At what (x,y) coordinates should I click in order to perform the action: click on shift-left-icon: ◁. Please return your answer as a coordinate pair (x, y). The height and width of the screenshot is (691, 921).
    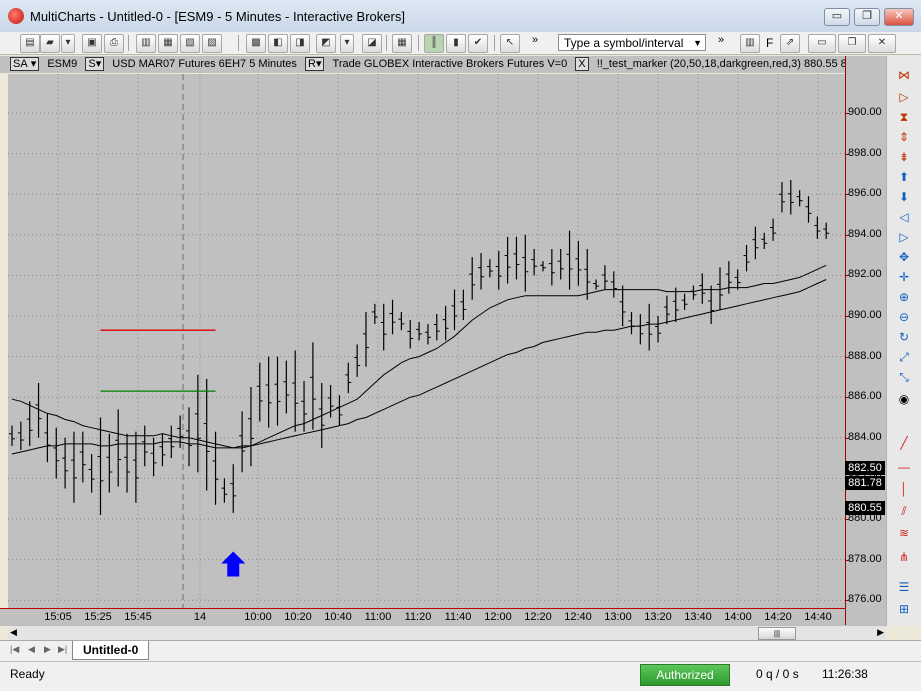
    Looking at the image, I should click on (904, 217).